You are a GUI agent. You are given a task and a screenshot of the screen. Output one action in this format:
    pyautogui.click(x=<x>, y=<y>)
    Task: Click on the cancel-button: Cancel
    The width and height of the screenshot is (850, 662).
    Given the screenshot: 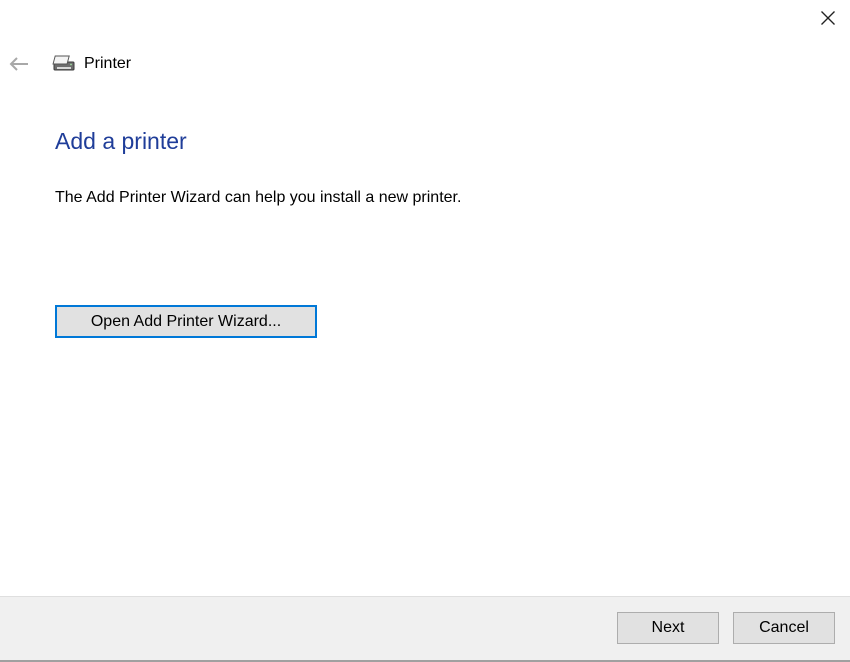 What is the action you would take?
    pyautogui.click(x=784, y=628)
    